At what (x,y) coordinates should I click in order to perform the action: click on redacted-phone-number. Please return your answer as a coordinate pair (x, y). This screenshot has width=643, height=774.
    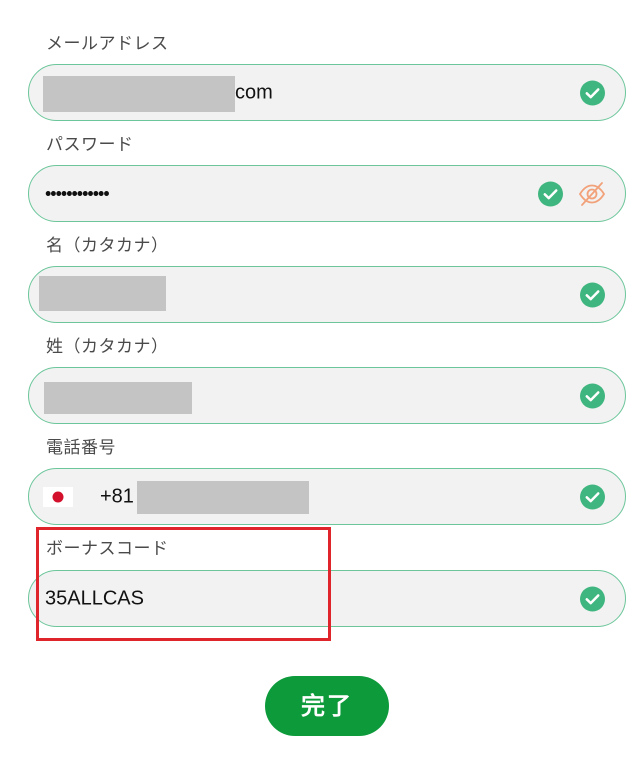
    Looking at the image, I should click on (223, 497).